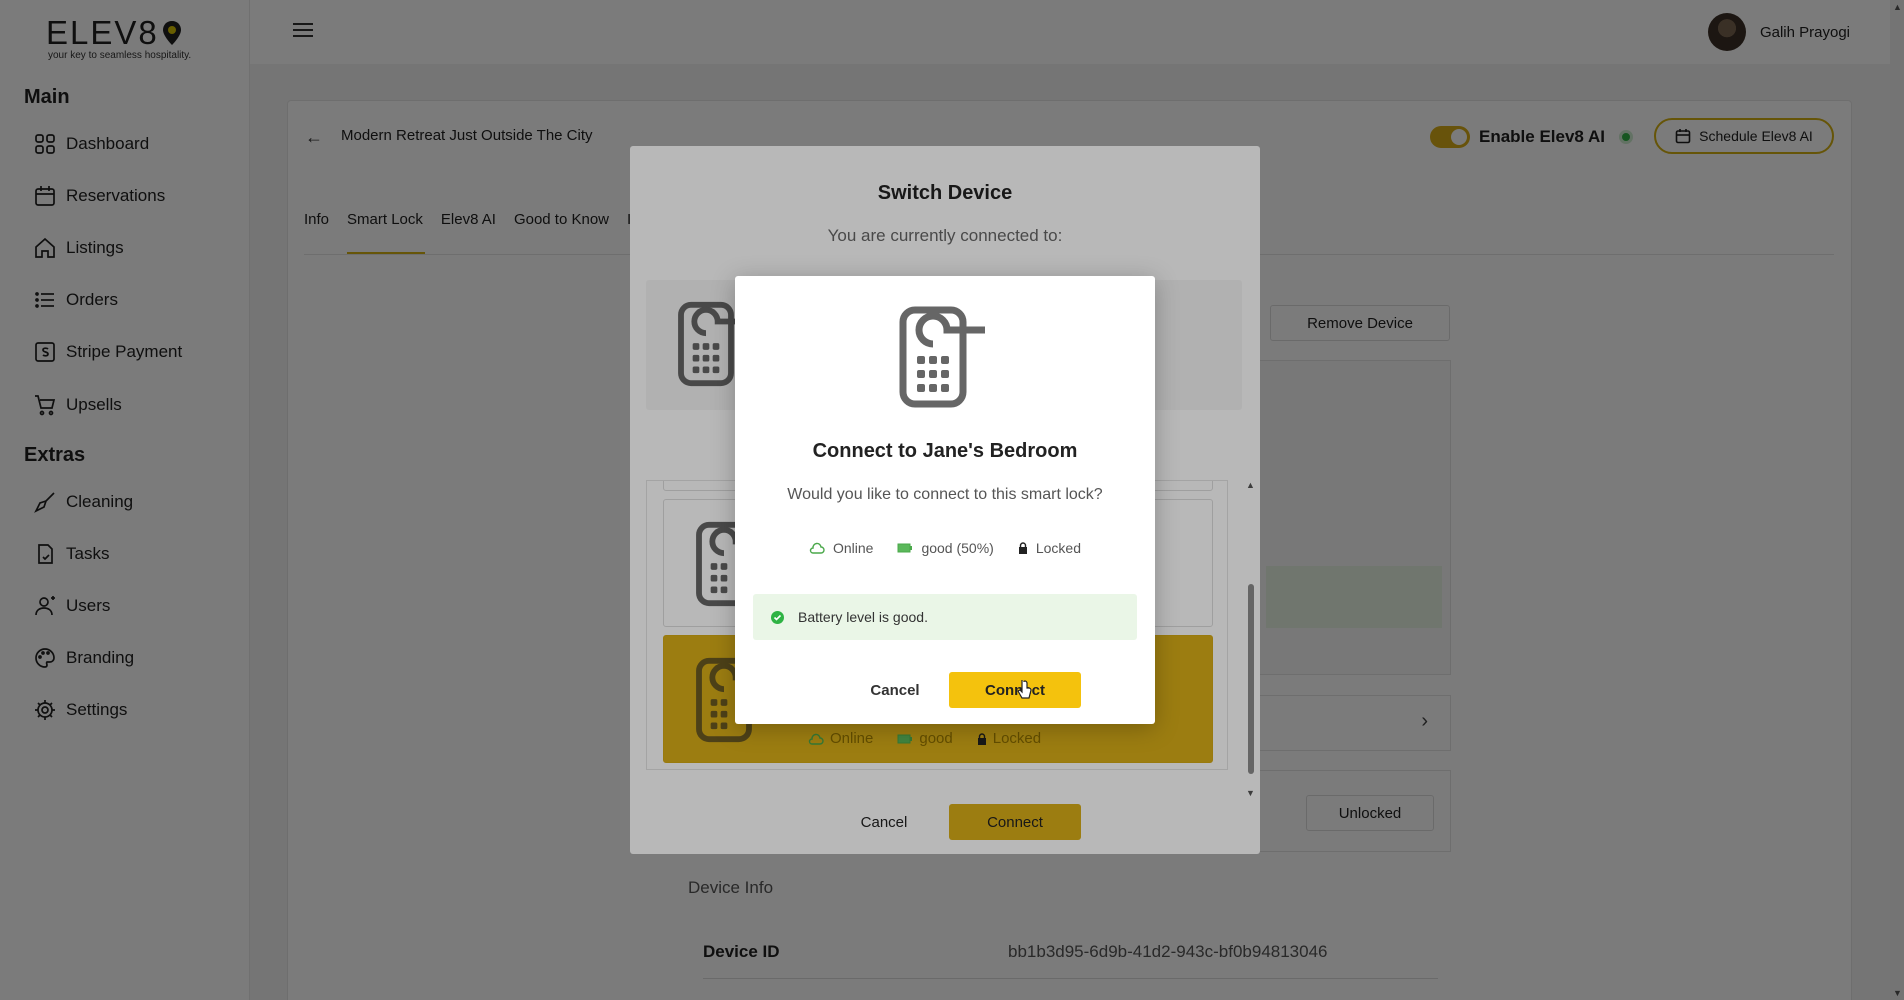 This screenshot has height=1000, width=1904. I want to click on check-circle-icon, so click(777, 617).